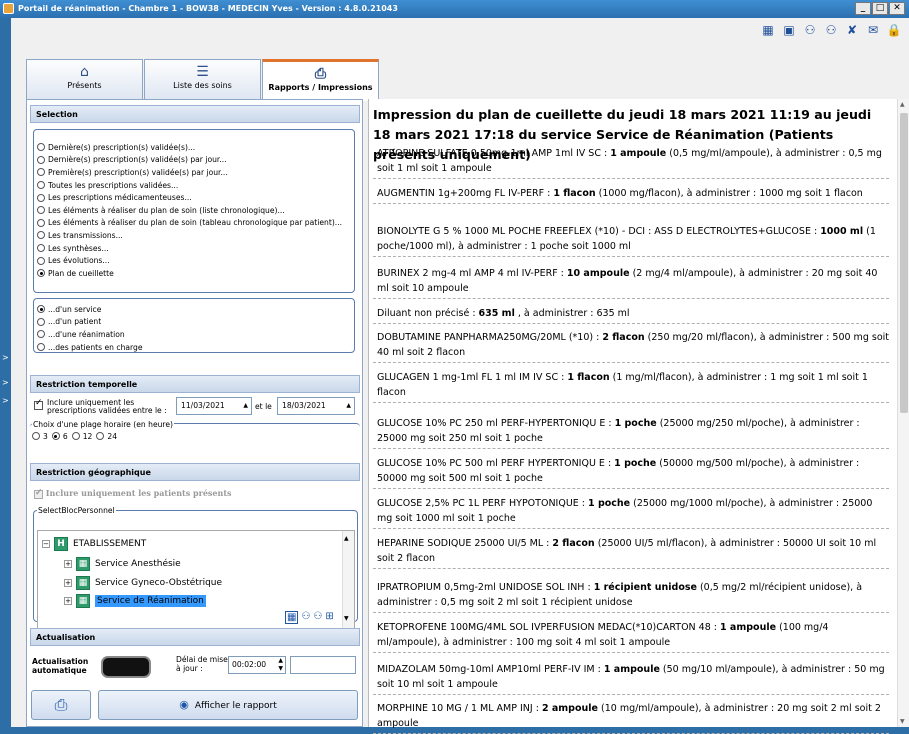 The height and width of the screenshot is (734, 909). I want to click on collapse-icon: −, so click(46, 544).